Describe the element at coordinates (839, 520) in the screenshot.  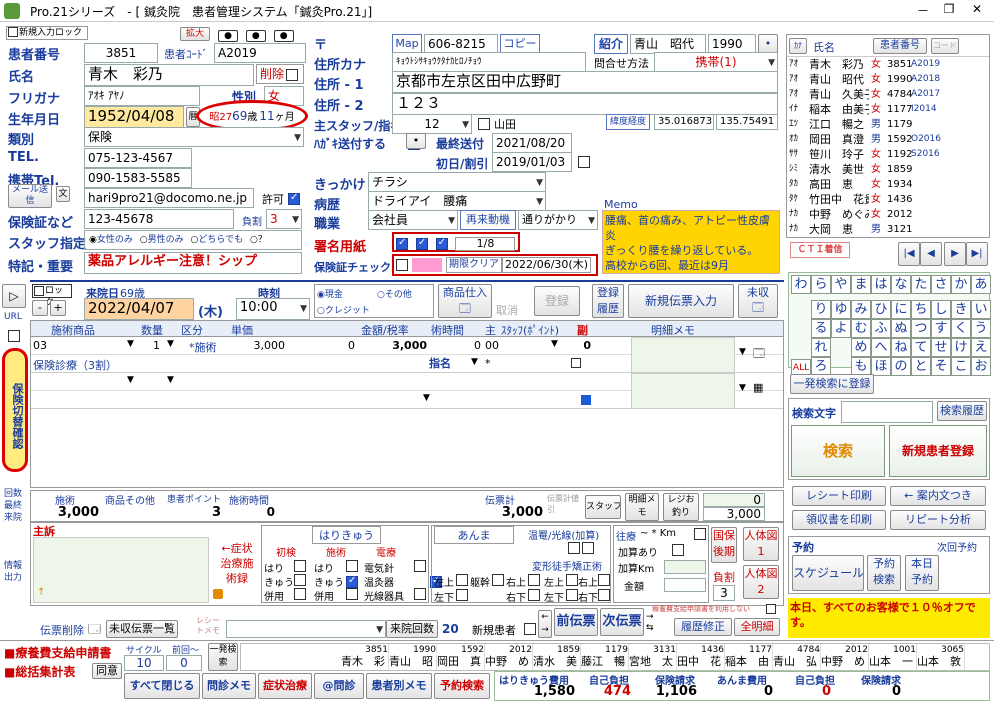
I see `ryoshu-print-button: 領収書を印刷` at that location.